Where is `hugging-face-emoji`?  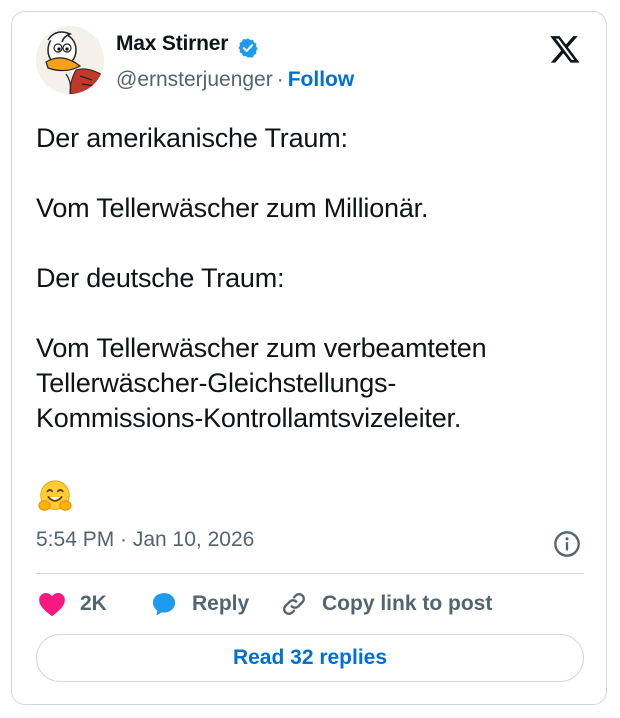 hugging-face-emoji is located at coordinates (55, 495).